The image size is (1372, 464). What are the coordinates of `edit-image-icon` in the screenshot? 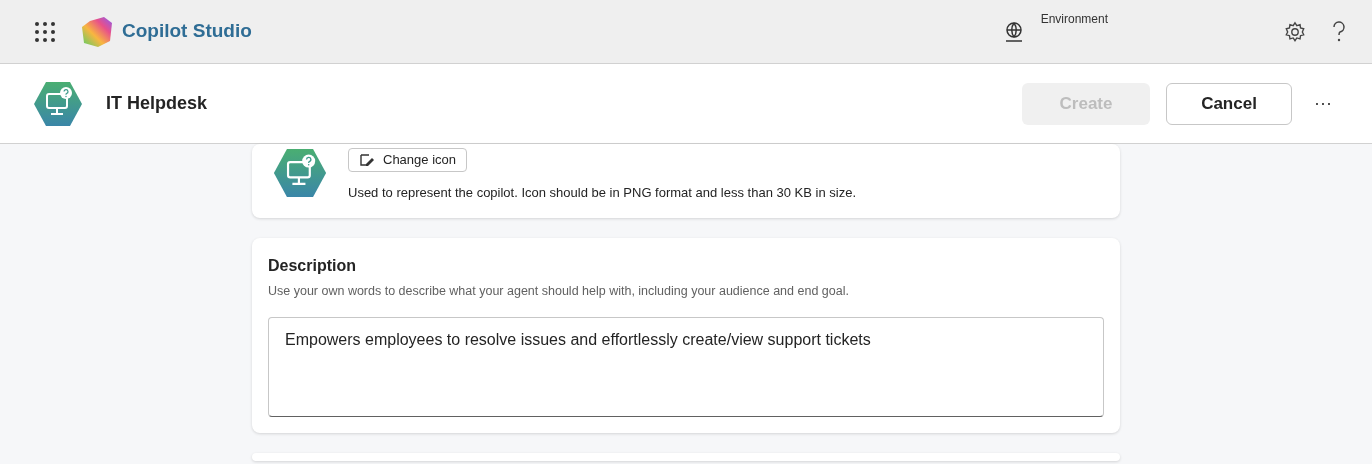 It's located at (367, 159).